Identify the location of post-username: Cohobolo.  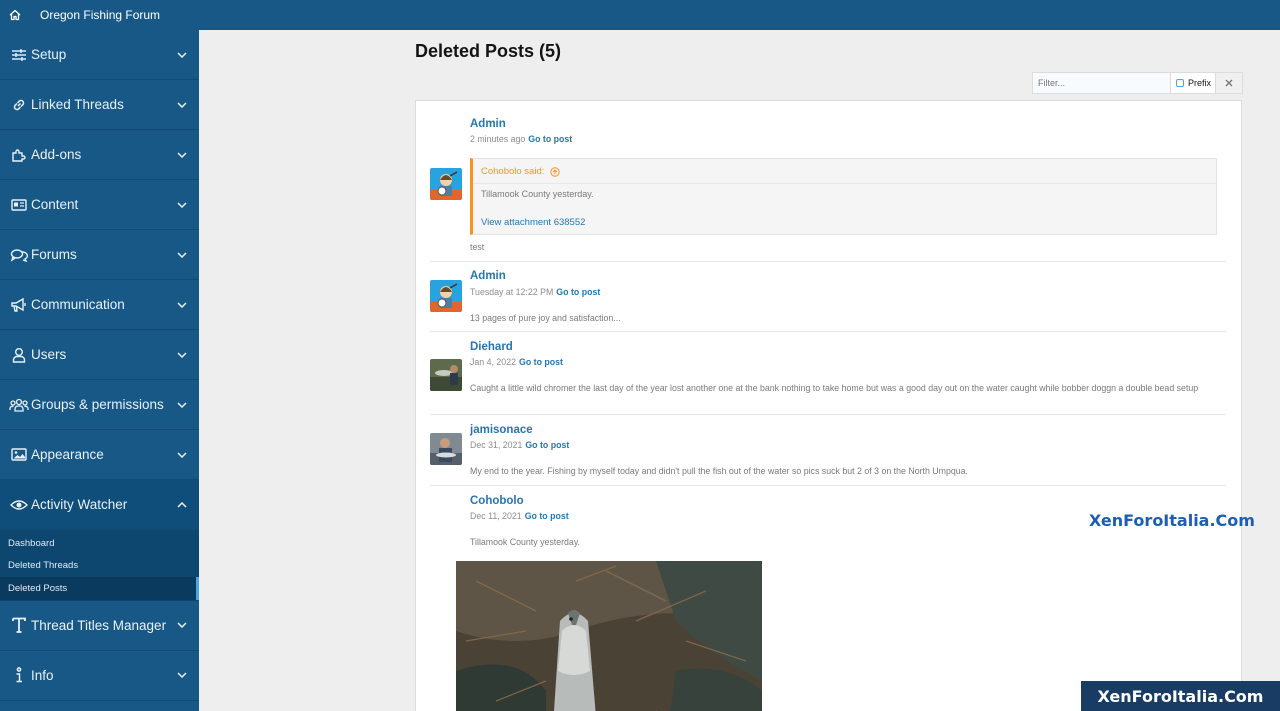
(497, 501).